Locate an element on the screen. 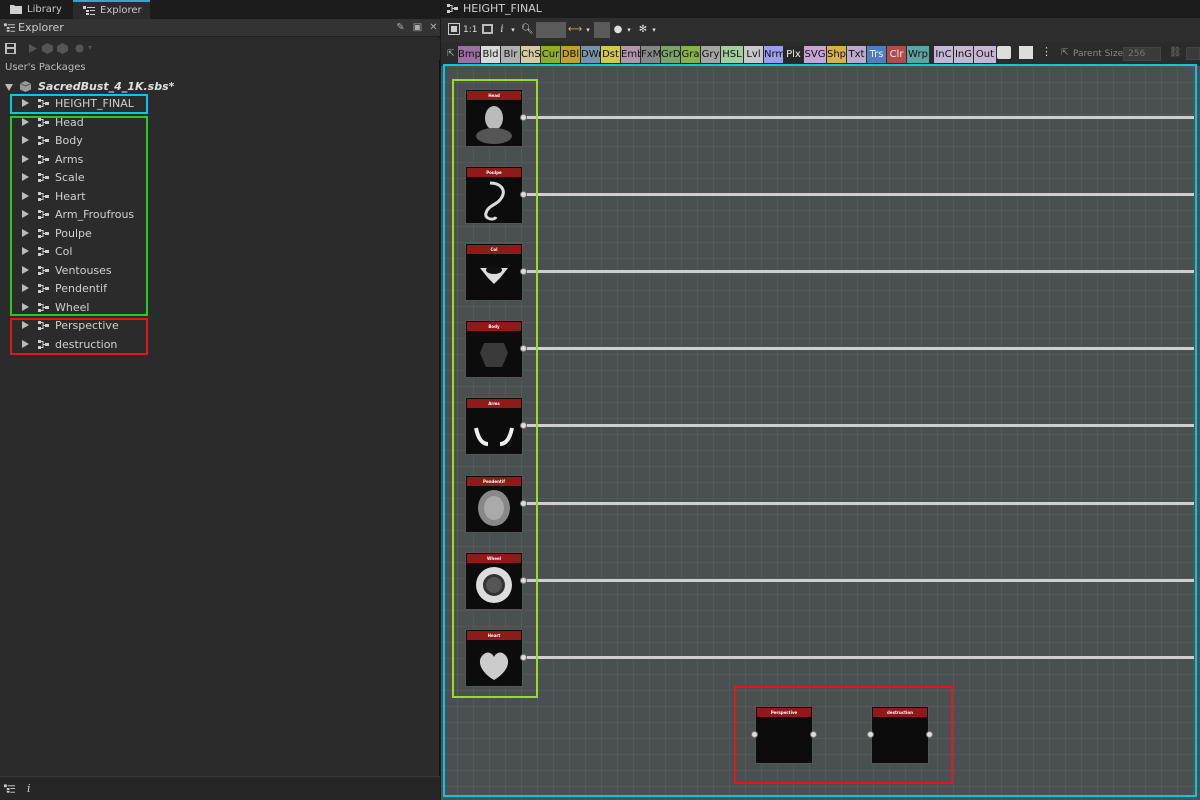 This screenshot has height=800, width=1200. users-packages-label: User's Packages is located at coordinates (45, 67).